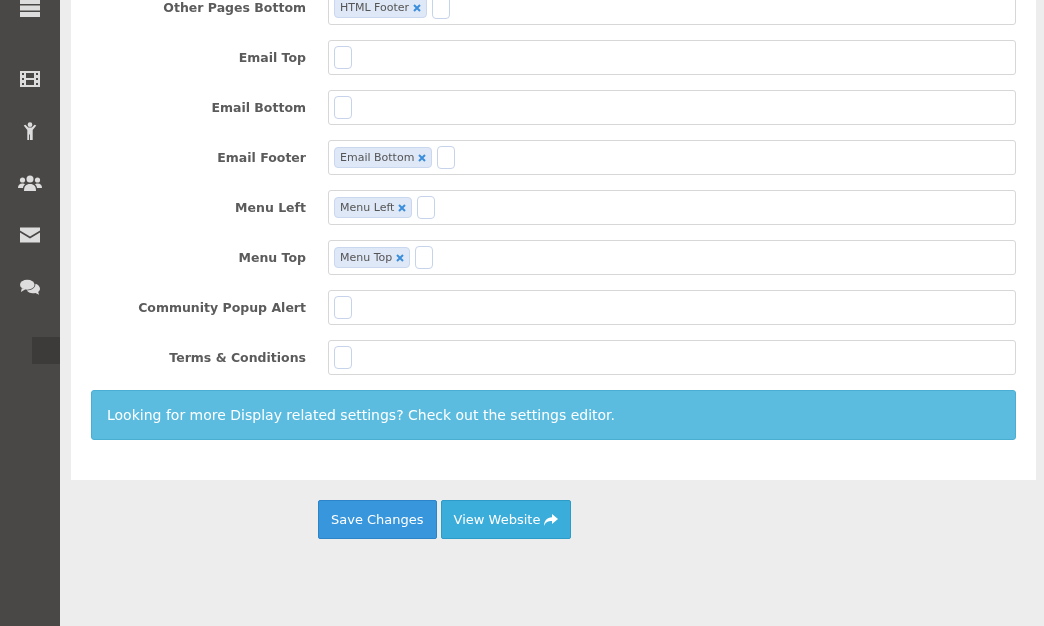 The height and width of the screenshot is (626, 1044). Describe the element at coordinates (383, 157) in the screenshot. I see `tag-chip: Email Bottom` at that location.